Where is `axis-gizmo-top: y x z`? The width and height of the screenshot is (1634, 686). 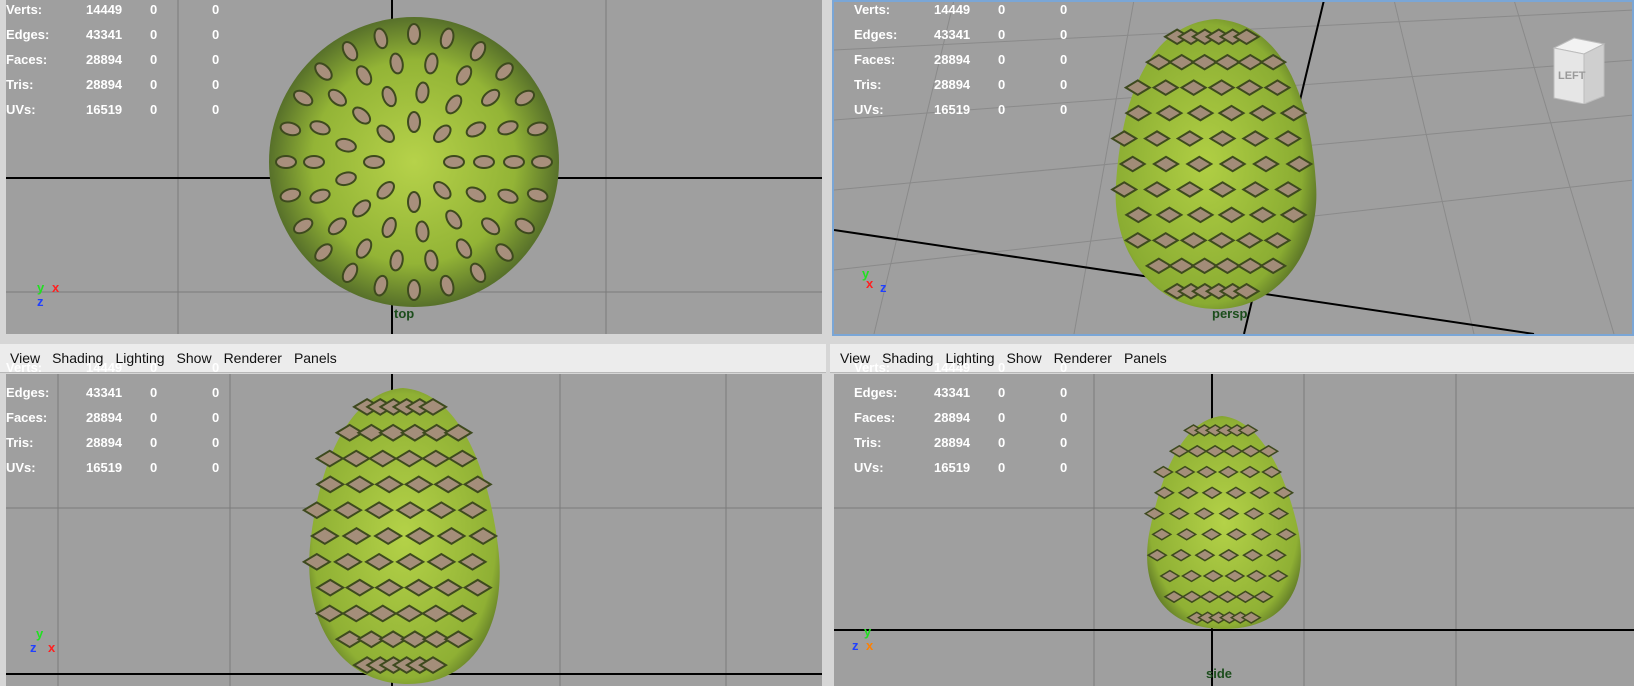
axis-gizmo-top: y x z is located at coordinates (52, 300).